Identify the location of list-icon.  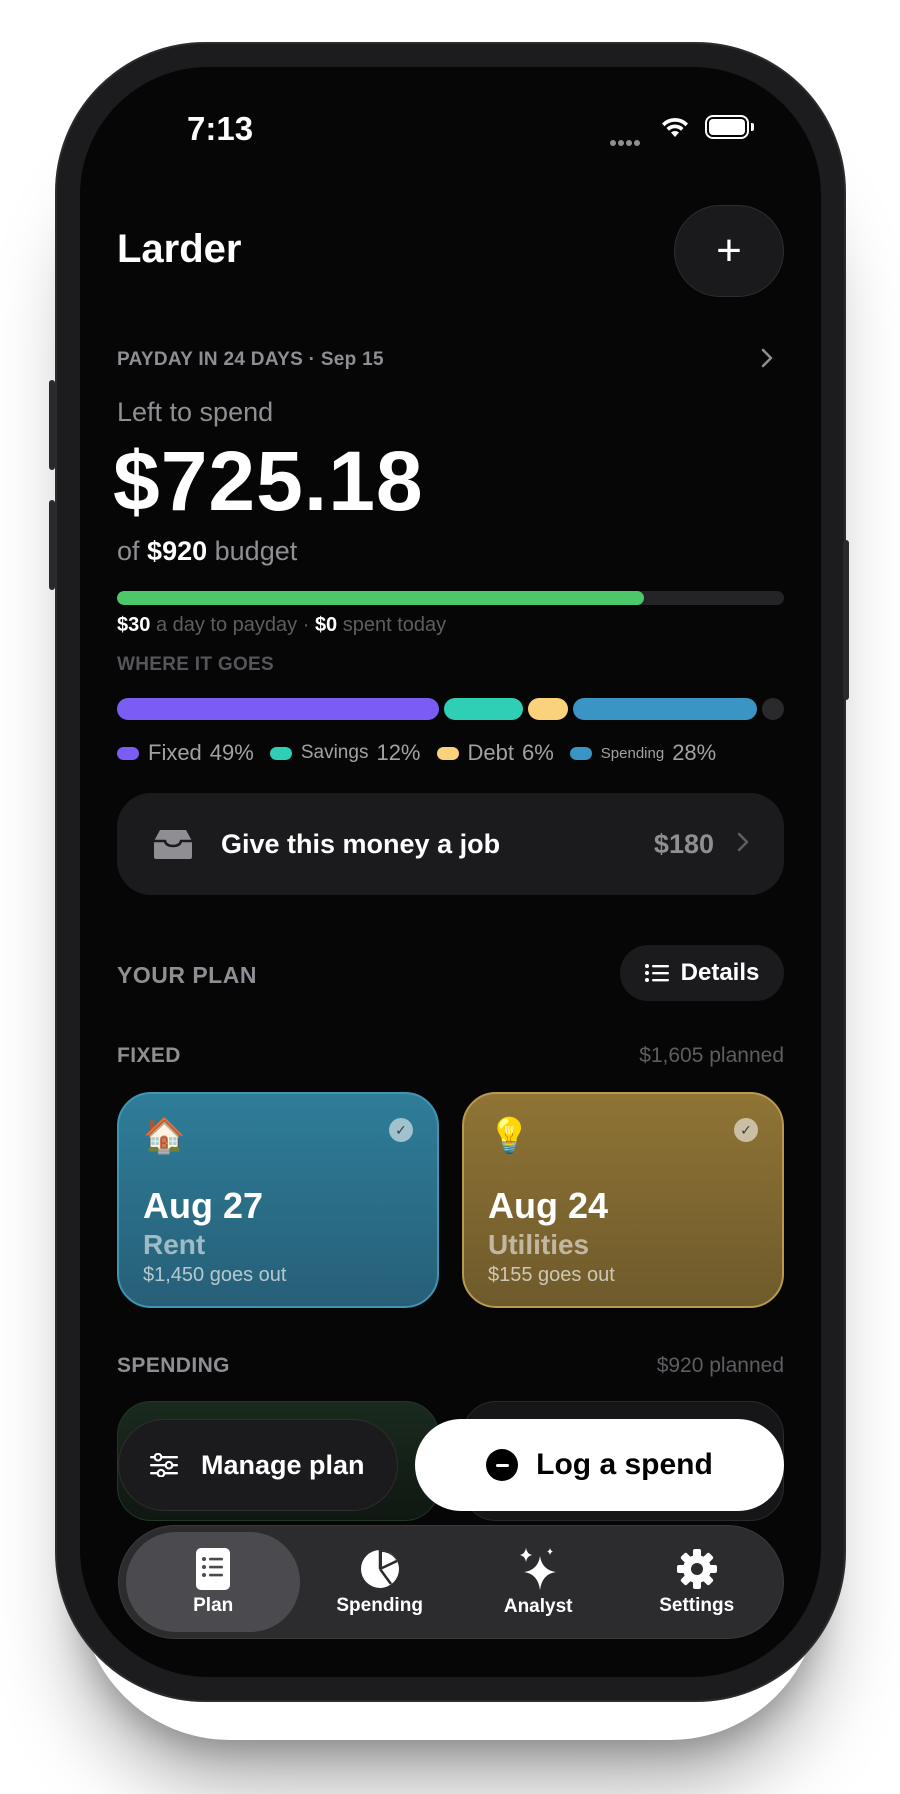
(656, 973).